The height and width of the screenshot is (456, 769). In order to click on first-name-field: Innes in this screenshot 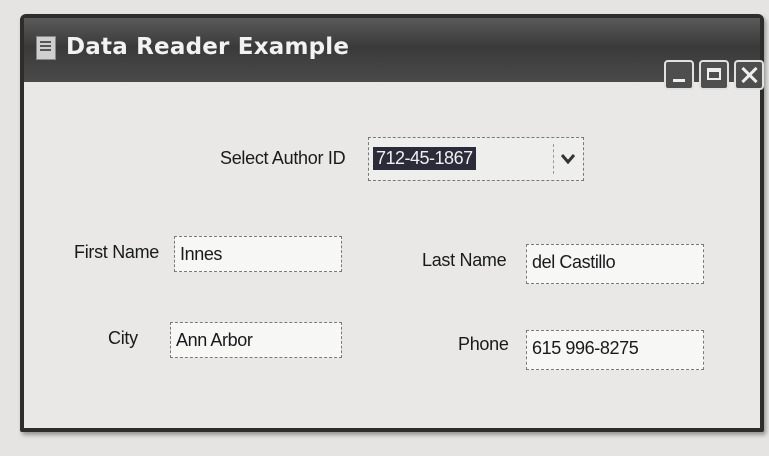, I will do `click(258, 254)`.